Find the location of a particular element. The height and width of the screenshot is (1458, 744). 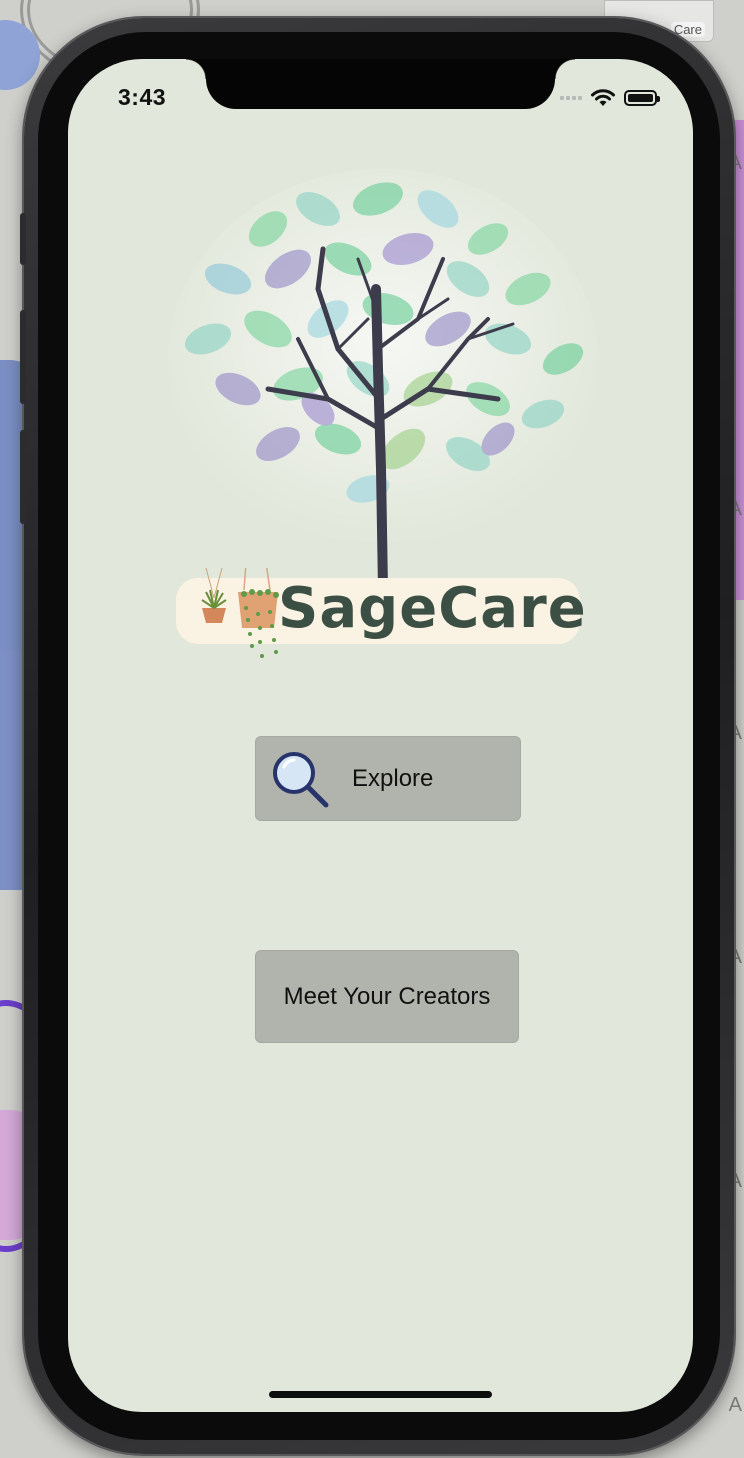

logo-banner: SageCare is located at coordinates (381, 613).